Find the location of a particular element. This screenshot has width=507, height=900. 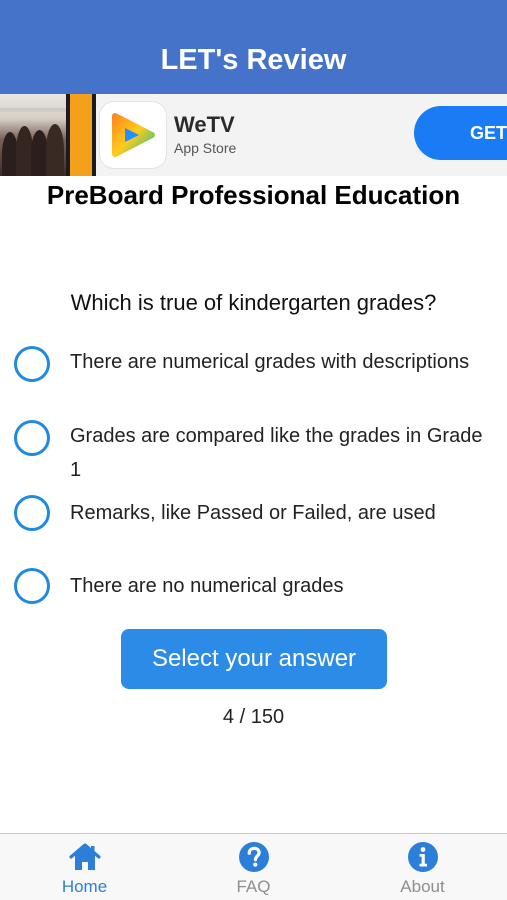

question-progress: 4 / 150 is located at coordinates (253, 717).